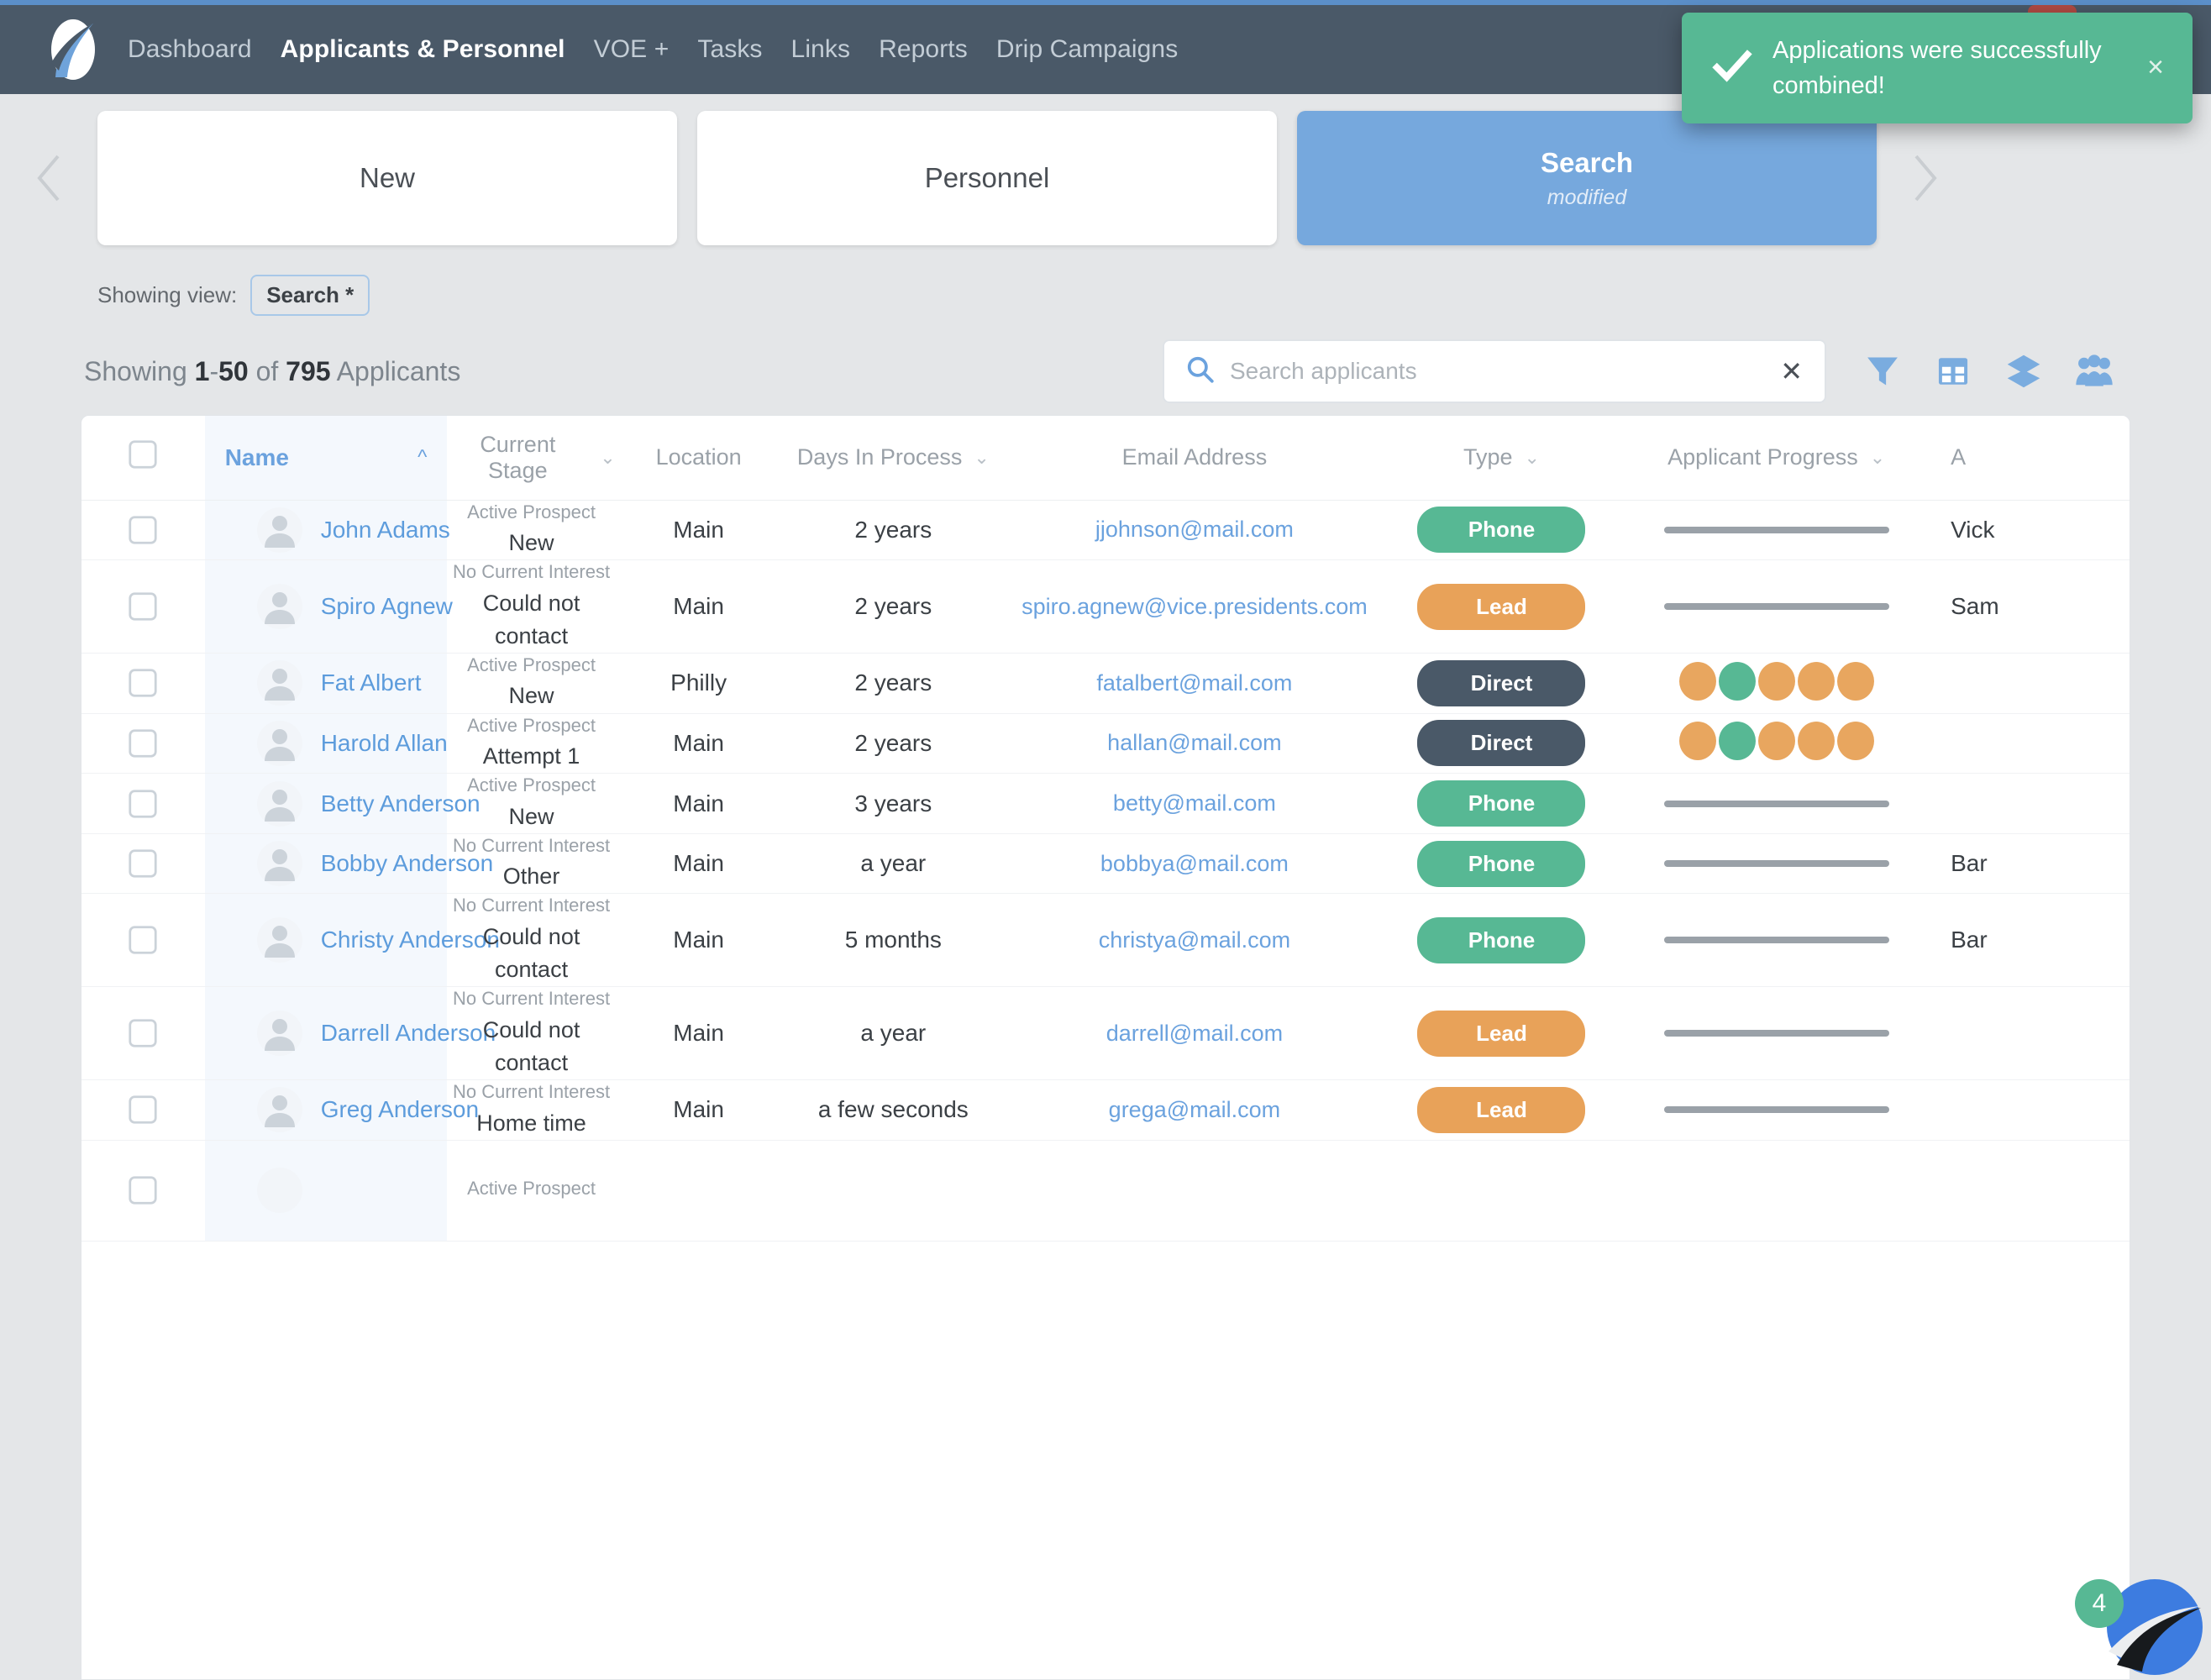 The image size is (2211, 1680). I want to click on chevron-right-icon, so click(1923, 178).